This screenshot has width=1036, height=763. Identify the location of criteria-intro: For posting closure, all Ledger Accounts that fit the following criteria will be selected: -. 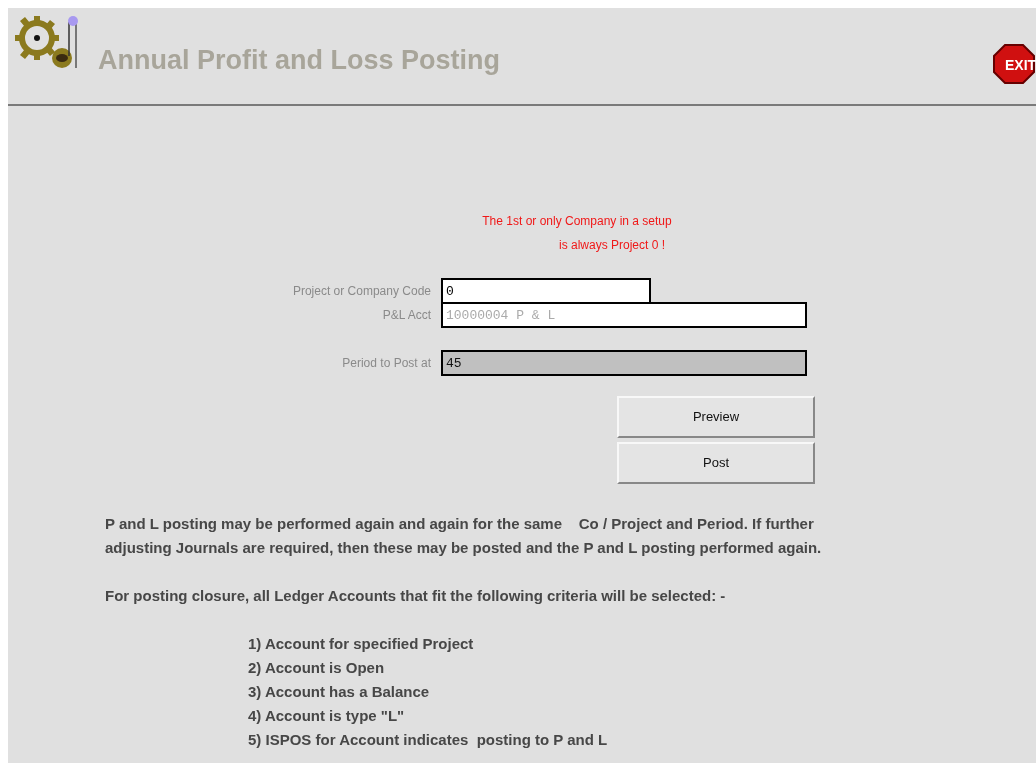
(416, 596).